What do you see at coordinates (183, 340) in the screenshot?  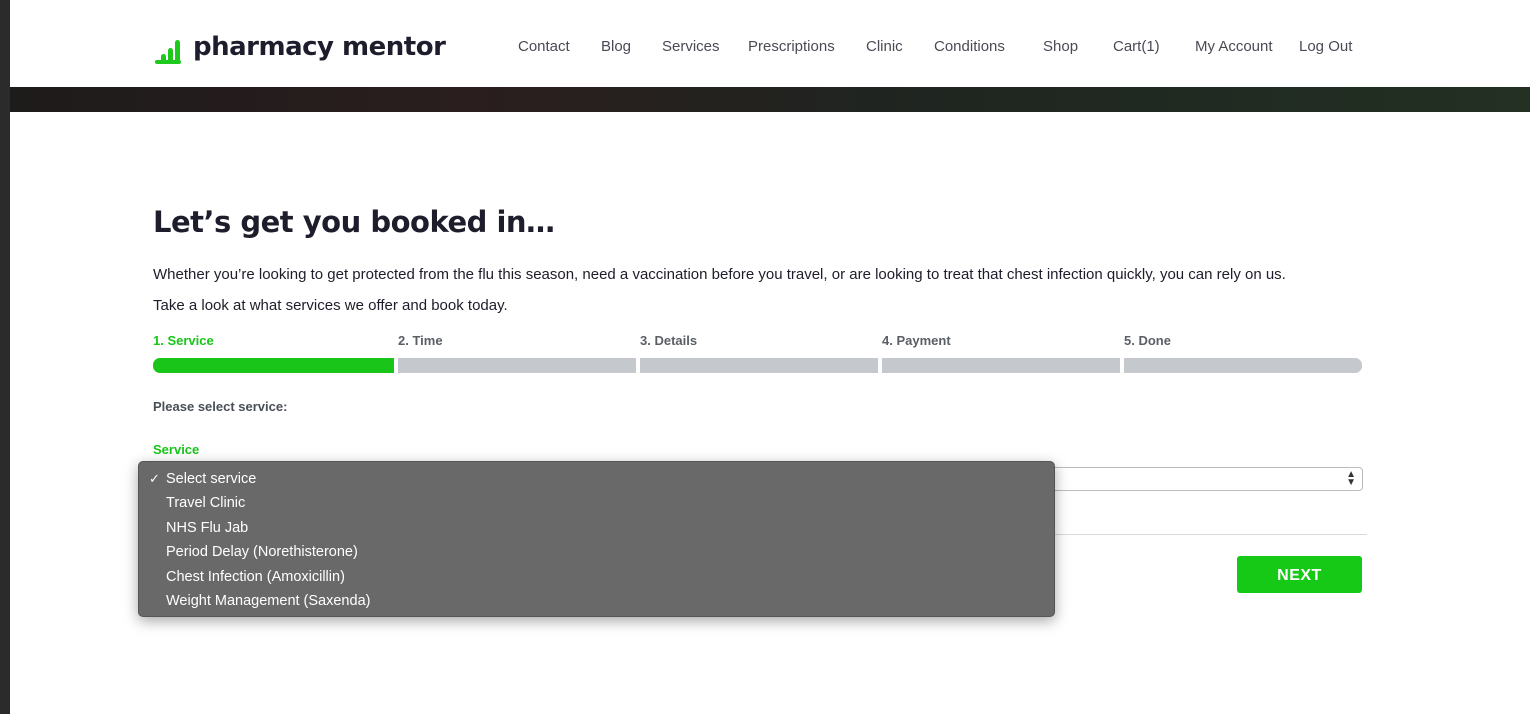 I see `step-service-label: 1. Service` at bounding box center [183, 340].